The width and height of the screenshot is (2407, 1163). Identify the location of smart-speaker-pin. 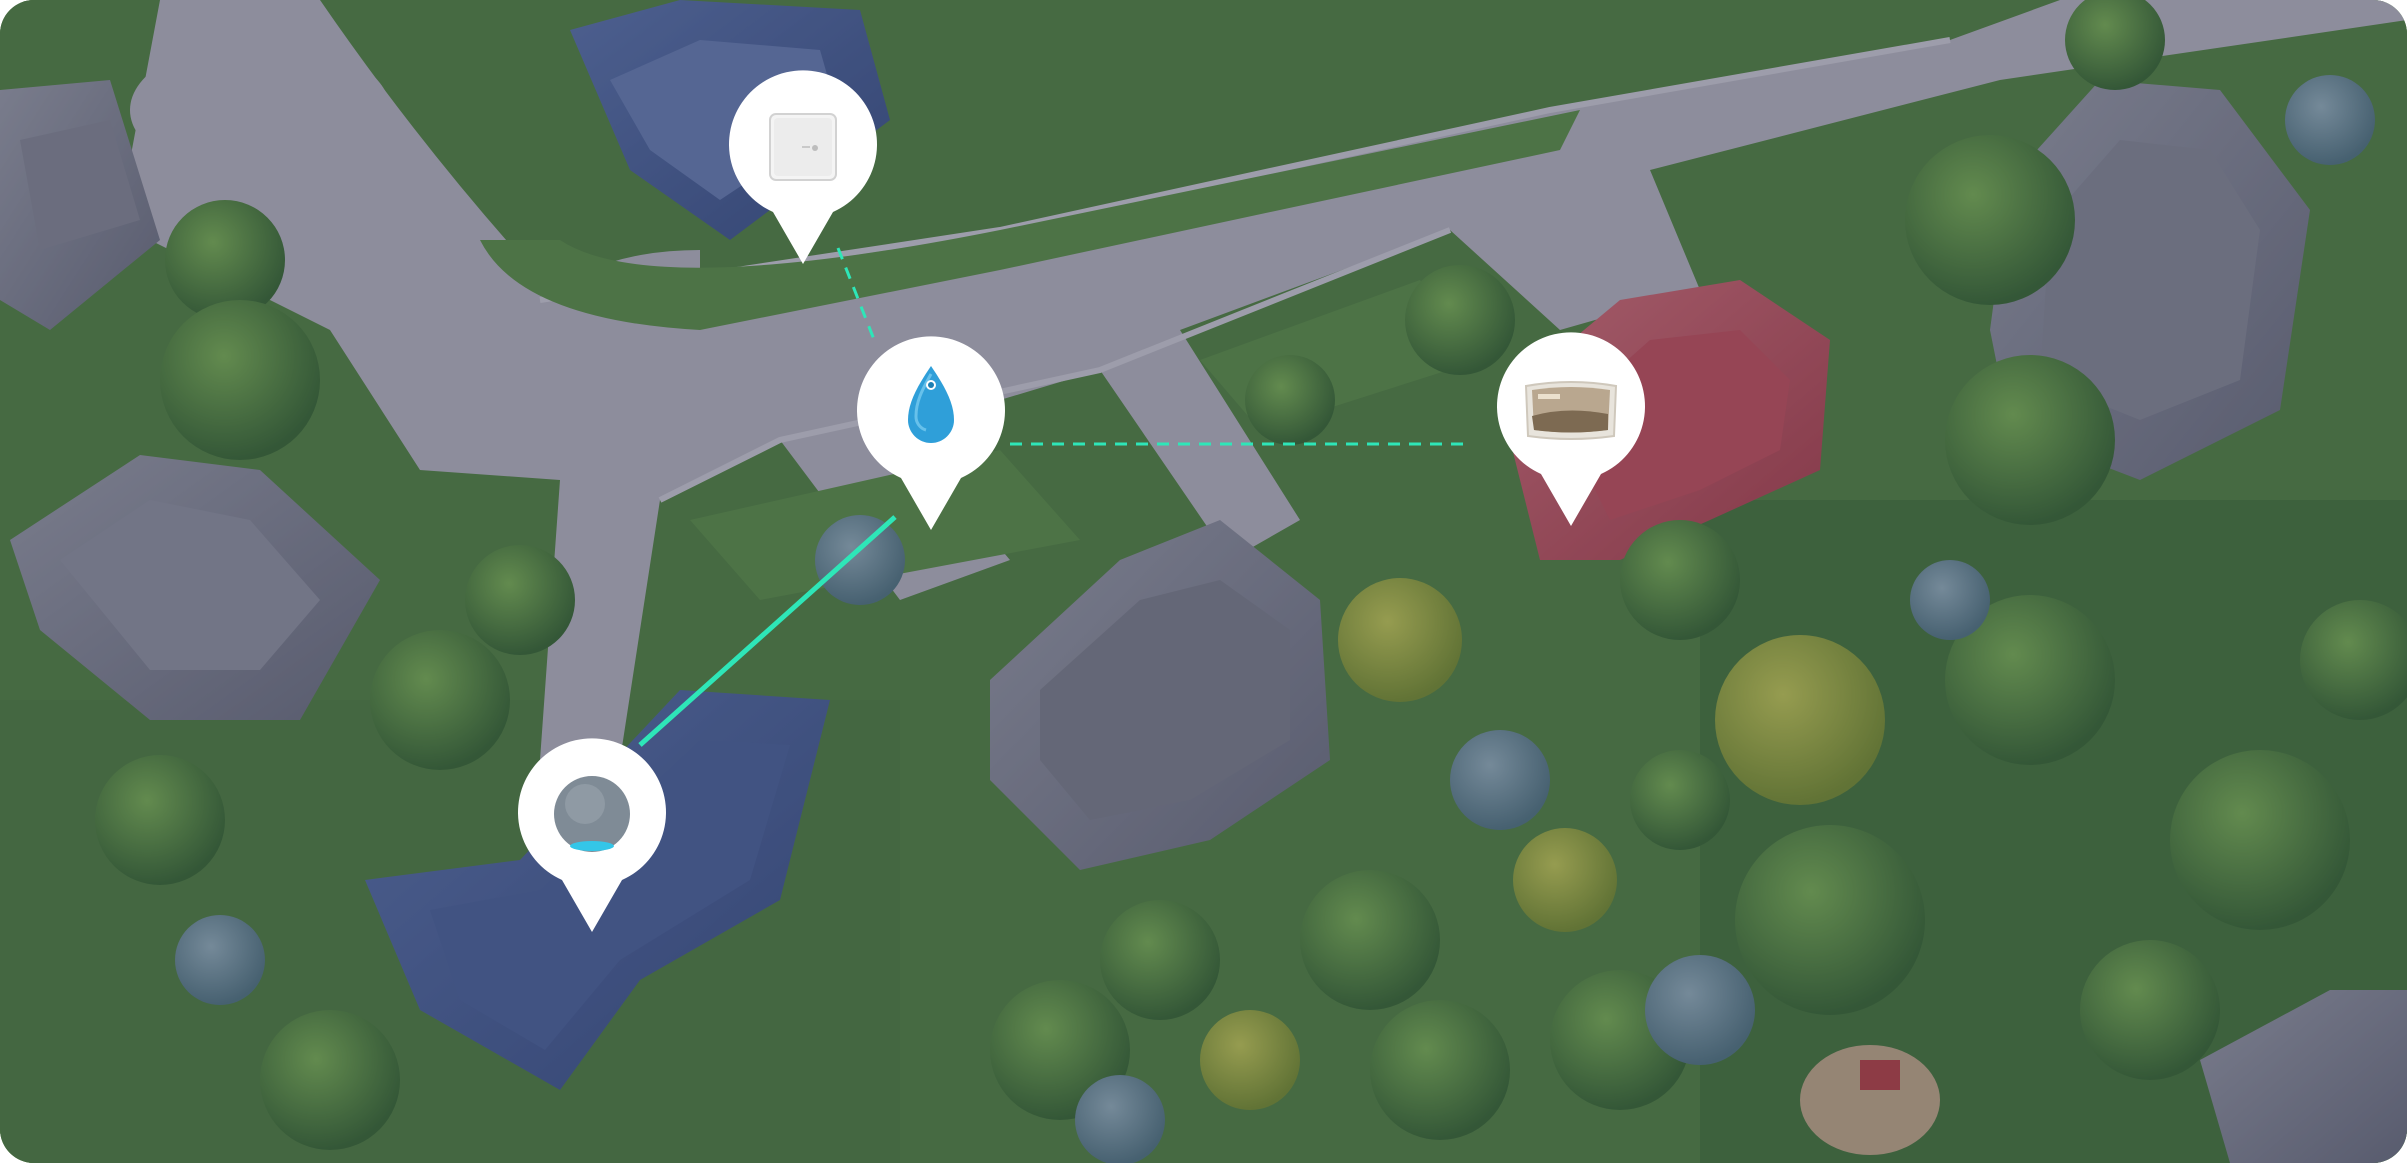
(592, 836).